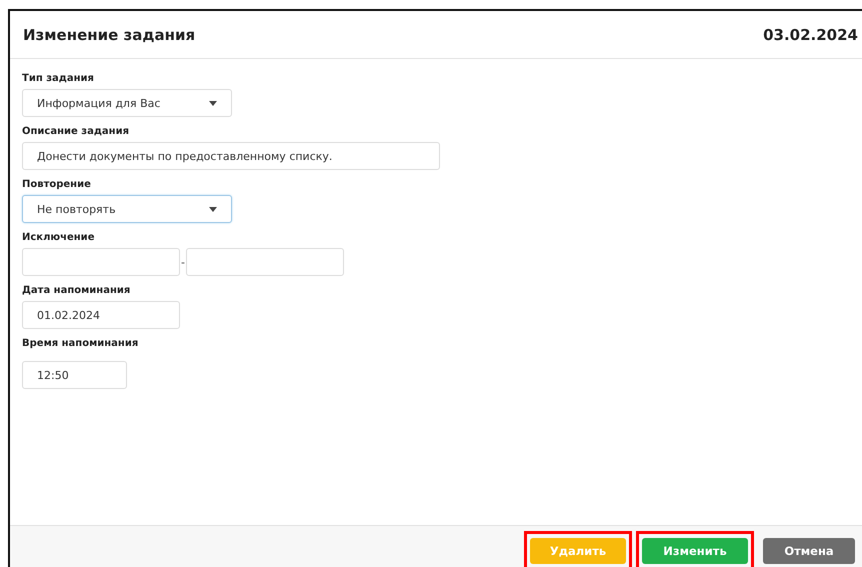 This screenshot has width=862, height=567. Describe the element at coordinates (56, 184) in the screenshot. I see `field-label: Повторение` at that location.